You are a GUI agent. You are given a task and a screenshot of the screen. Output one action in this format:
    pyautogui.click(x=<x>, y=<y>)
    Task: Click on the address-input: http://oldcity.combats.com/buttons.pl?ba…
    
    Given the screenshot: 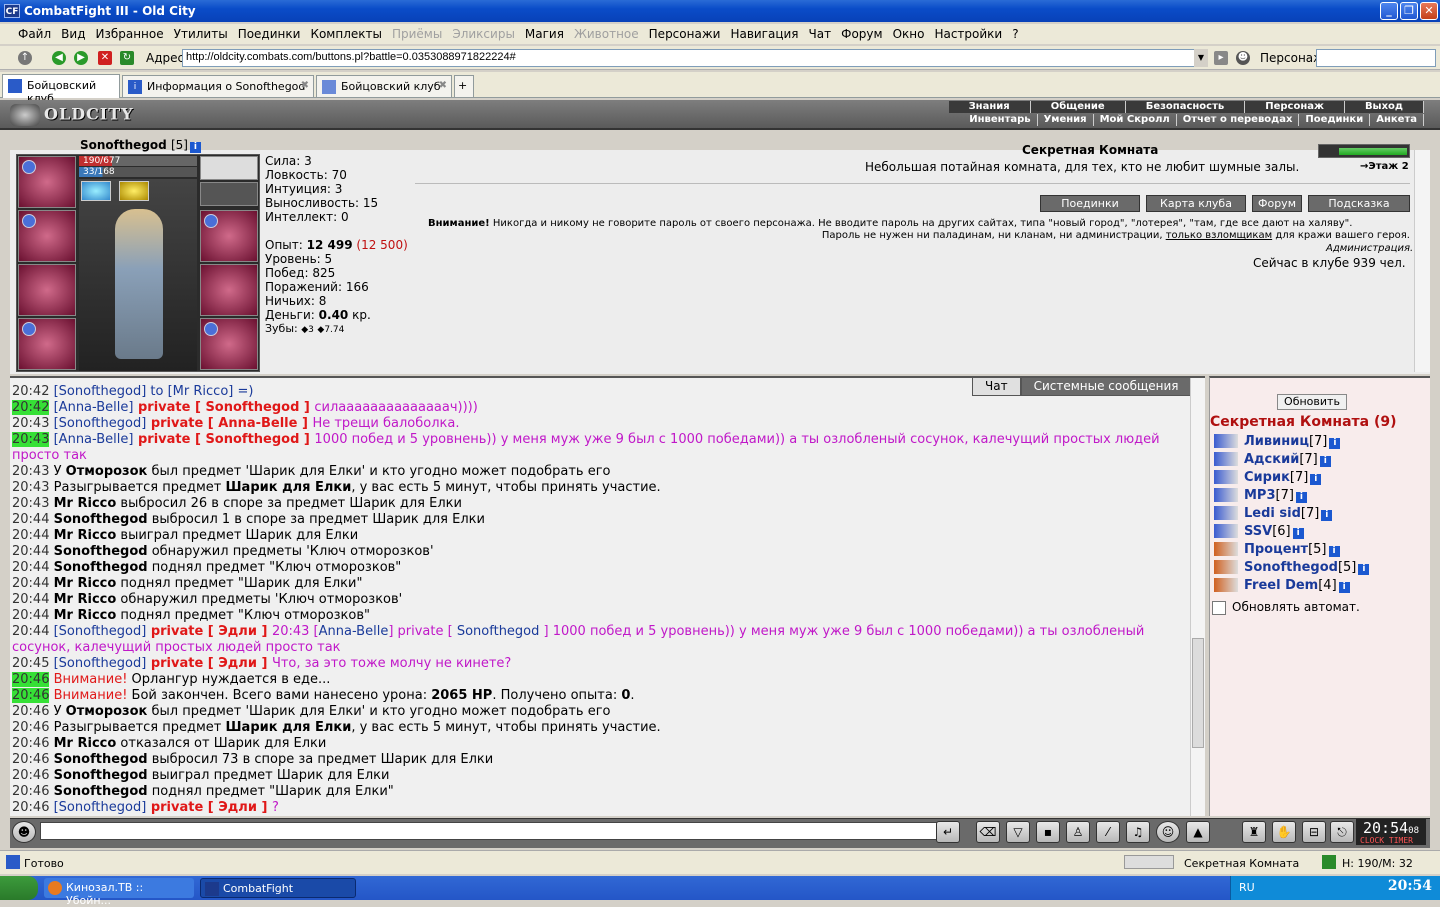 What is the action you would take?
    pyautogui.click(x=695, y=58)
    